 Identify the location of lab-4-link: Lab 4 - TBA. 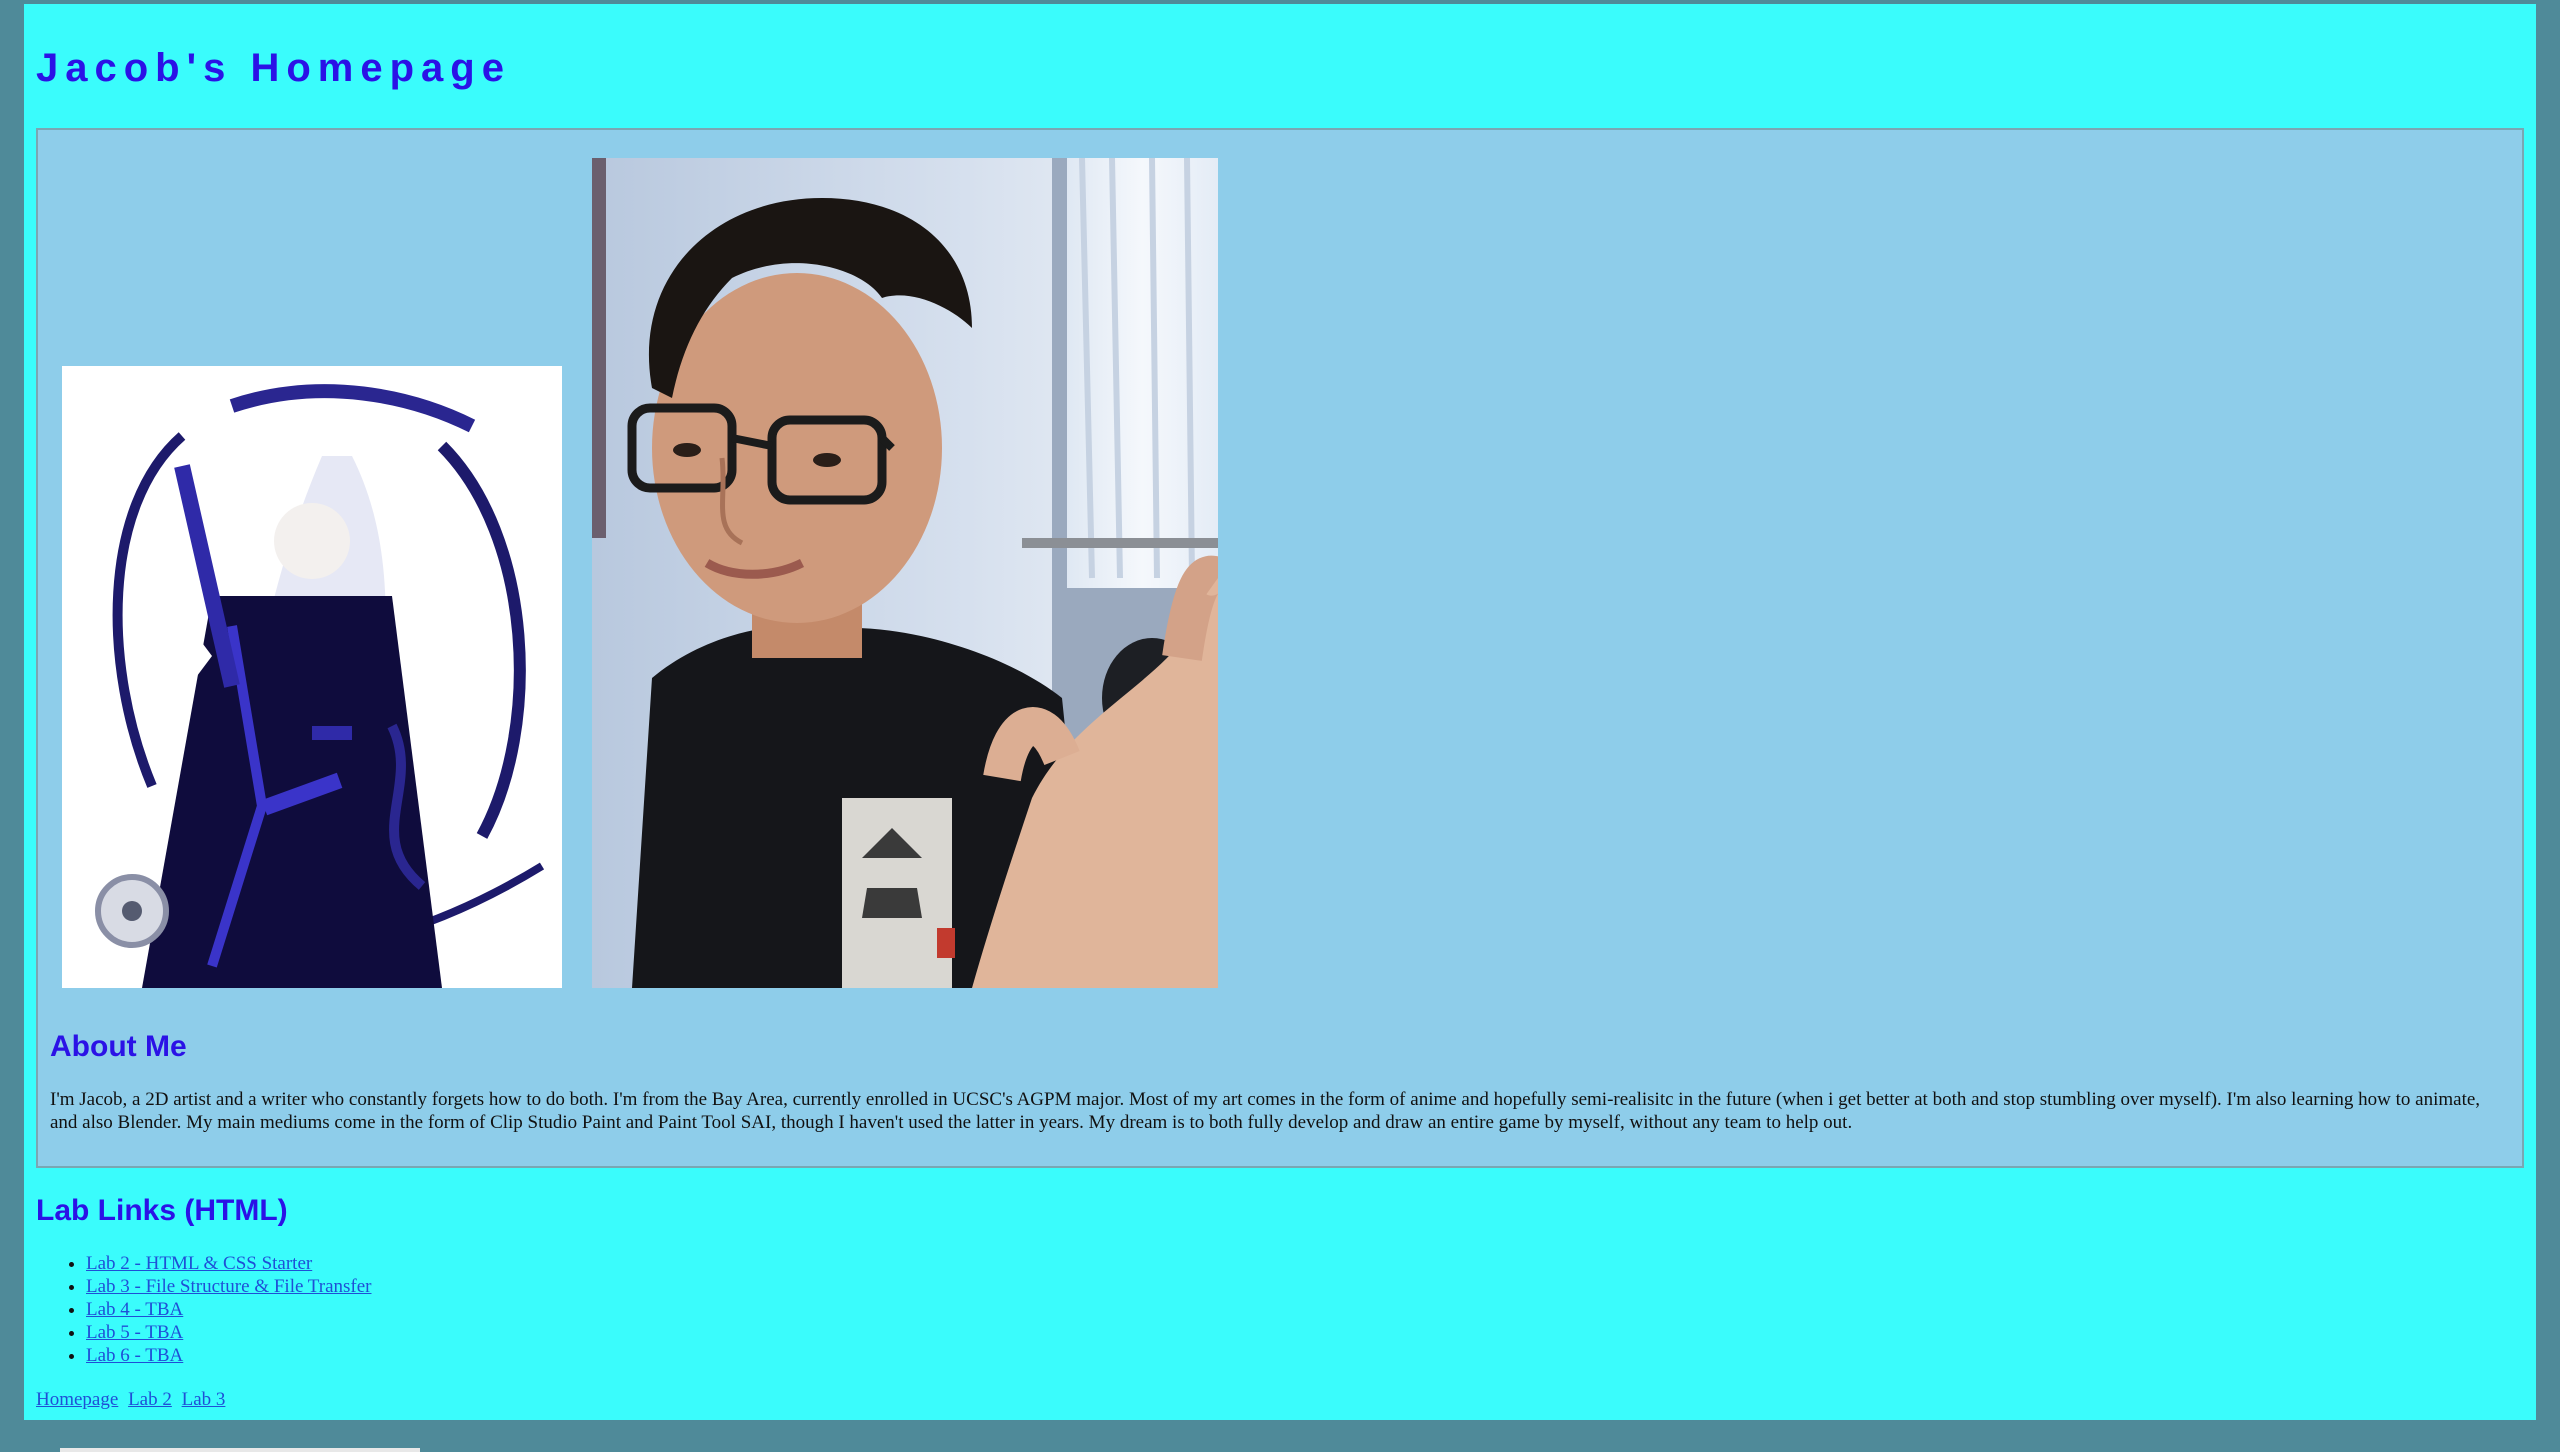
(134, 1309).